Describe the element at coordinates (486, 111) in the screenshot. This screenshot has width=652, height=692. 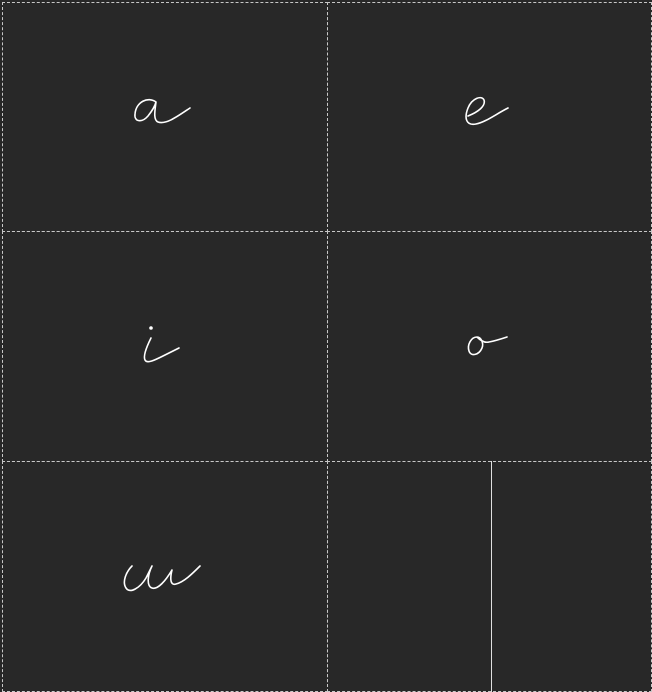
I see `script-letter-e-glyph` at that location.